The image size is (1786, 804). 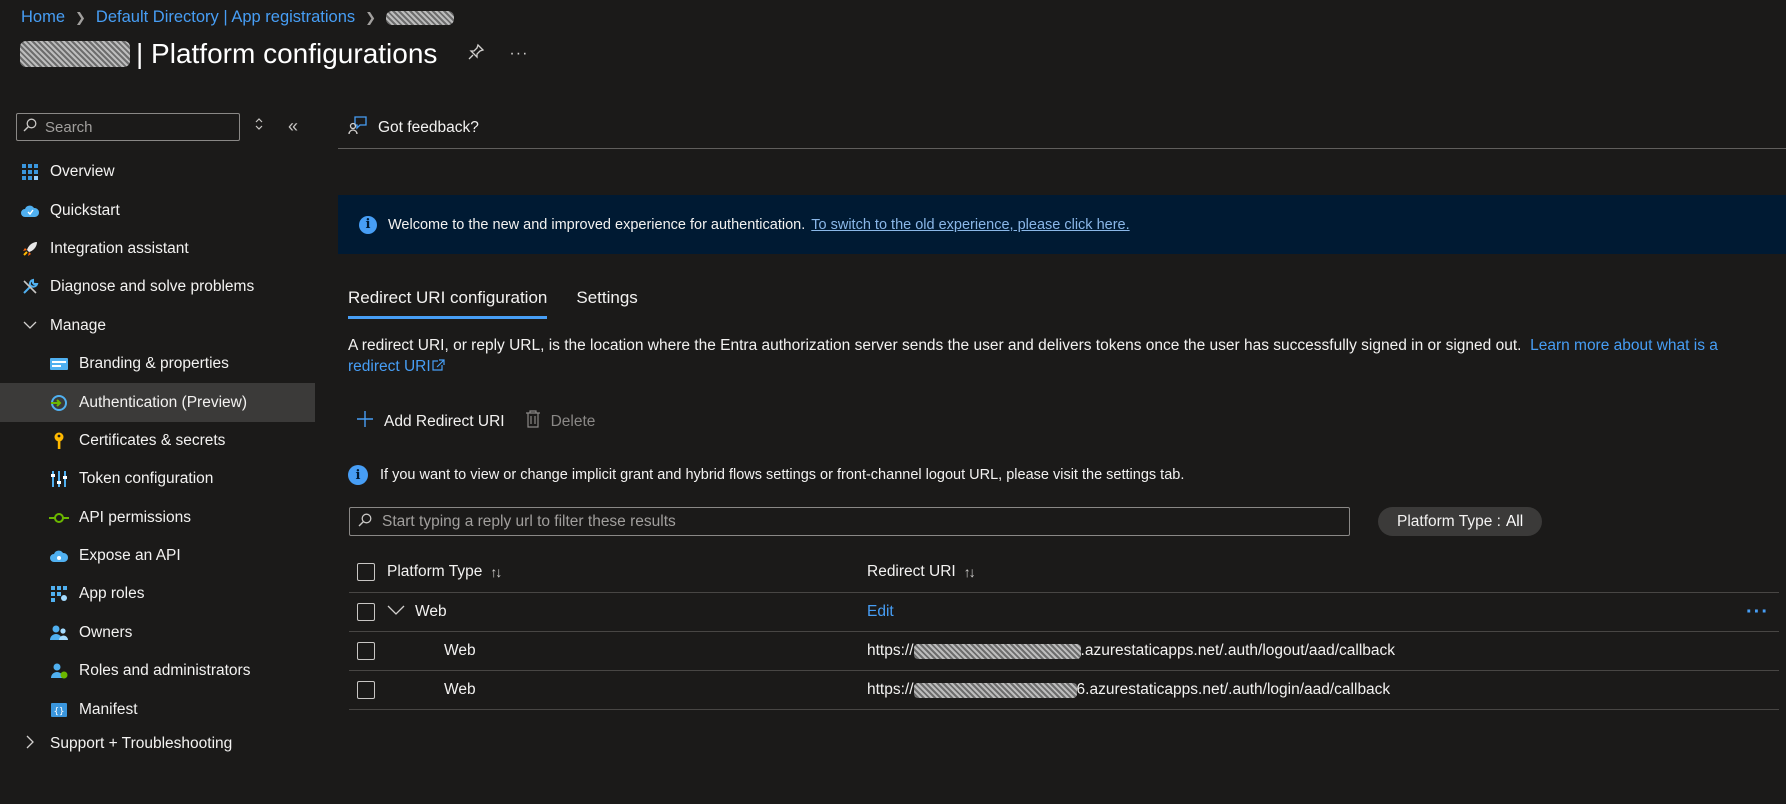 What do you see at coordinates (59, 633) in the screenshot?
I see `people-icon` at bounding box center [59, 633].